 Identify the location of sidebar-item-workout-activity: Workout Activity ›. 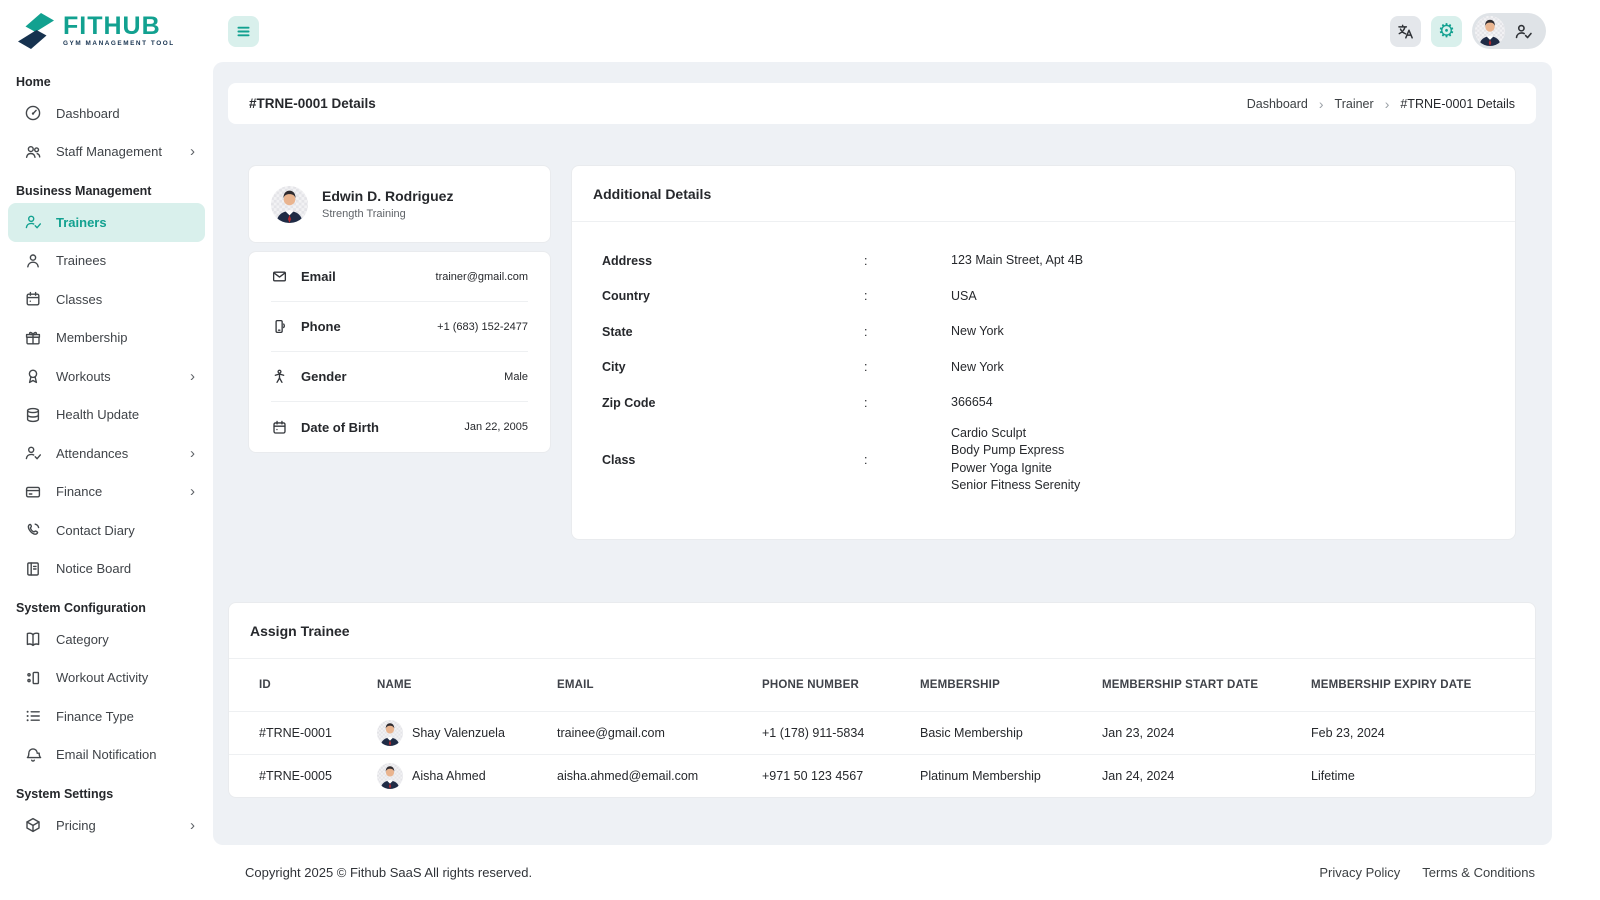
(106, 678).